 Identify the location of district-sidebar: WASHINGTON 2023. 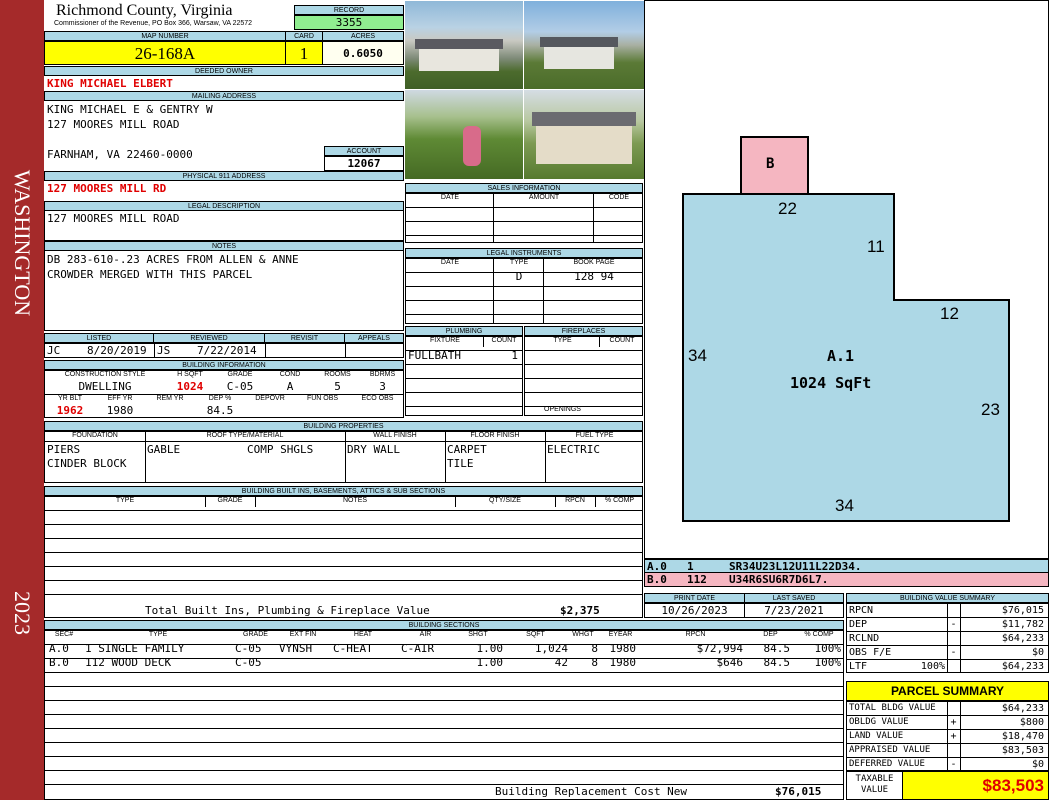
(22, 400).